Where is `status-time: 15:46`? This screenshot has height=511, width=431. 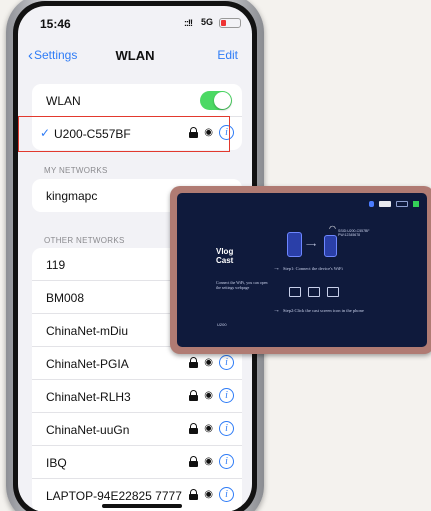 status-time: 15:46 is located at coordinates (55, 24).